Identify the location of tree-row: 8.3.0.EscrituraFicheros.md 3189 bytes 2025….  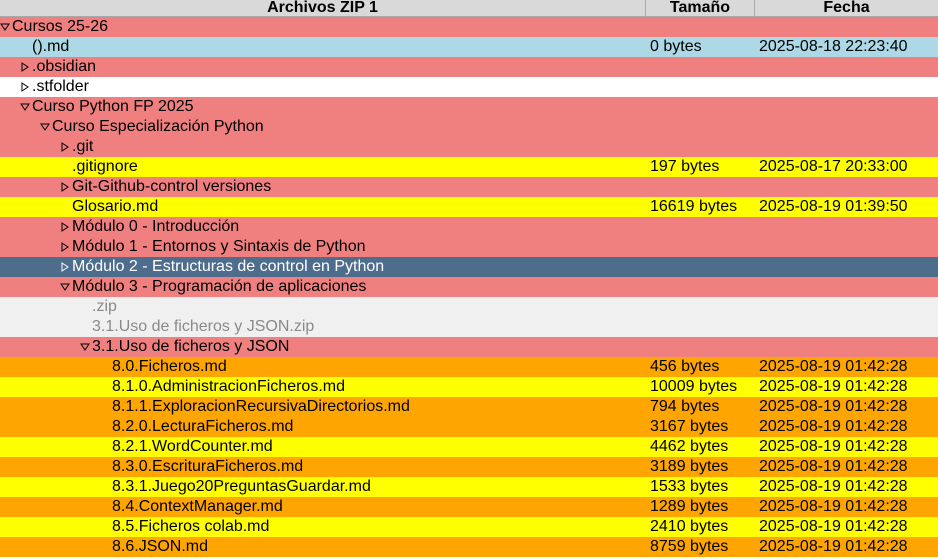
(469, 467).